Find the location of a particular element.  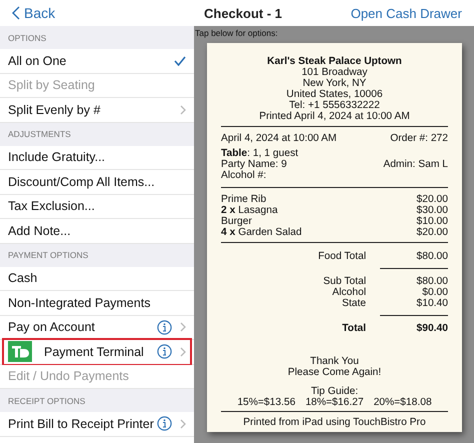

menu-item-label: Payment Terminal is located at coordinates (94, 351).